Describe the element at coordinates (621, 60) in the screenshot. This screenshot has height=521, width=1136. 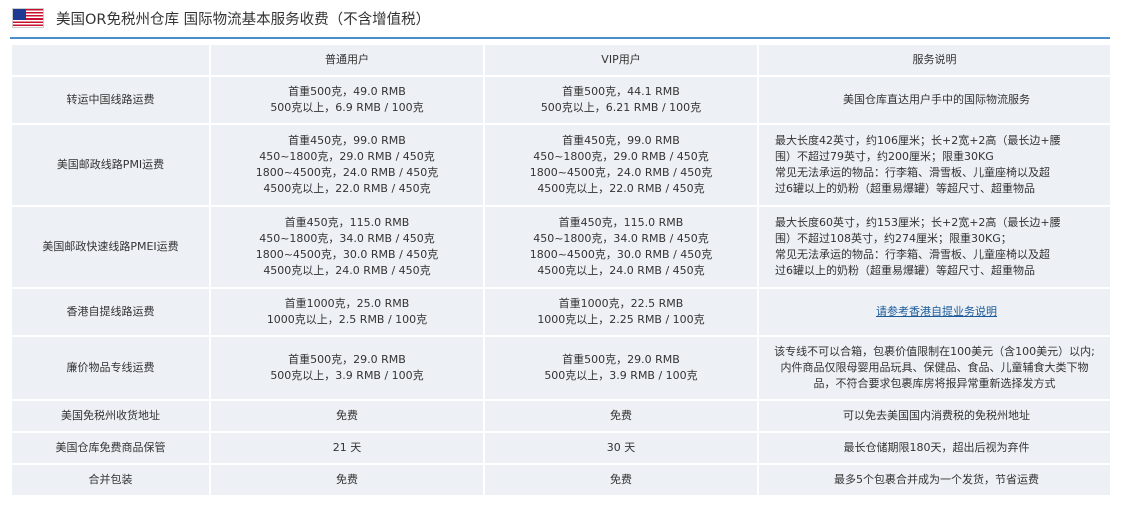
I see `column-header-vip: VIP用户` at that location.